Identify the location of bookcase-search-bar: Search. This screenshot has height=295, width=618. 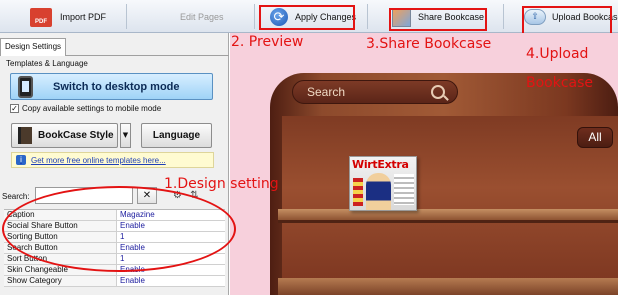
(375, 92).